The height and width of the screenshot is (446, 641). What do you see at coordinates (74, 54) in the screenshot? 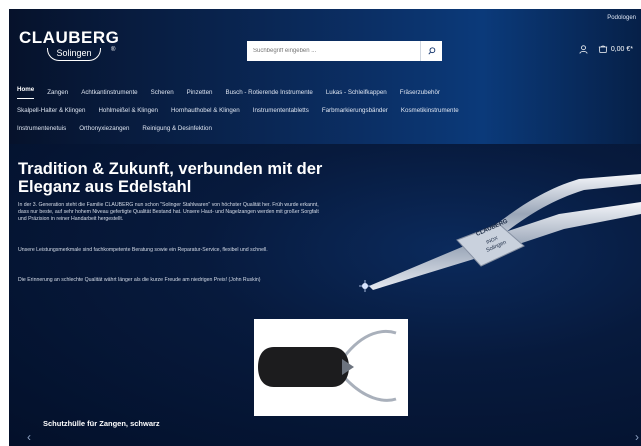
I see `logo-subtitle: Solingen` at bounding box center [74, 54].